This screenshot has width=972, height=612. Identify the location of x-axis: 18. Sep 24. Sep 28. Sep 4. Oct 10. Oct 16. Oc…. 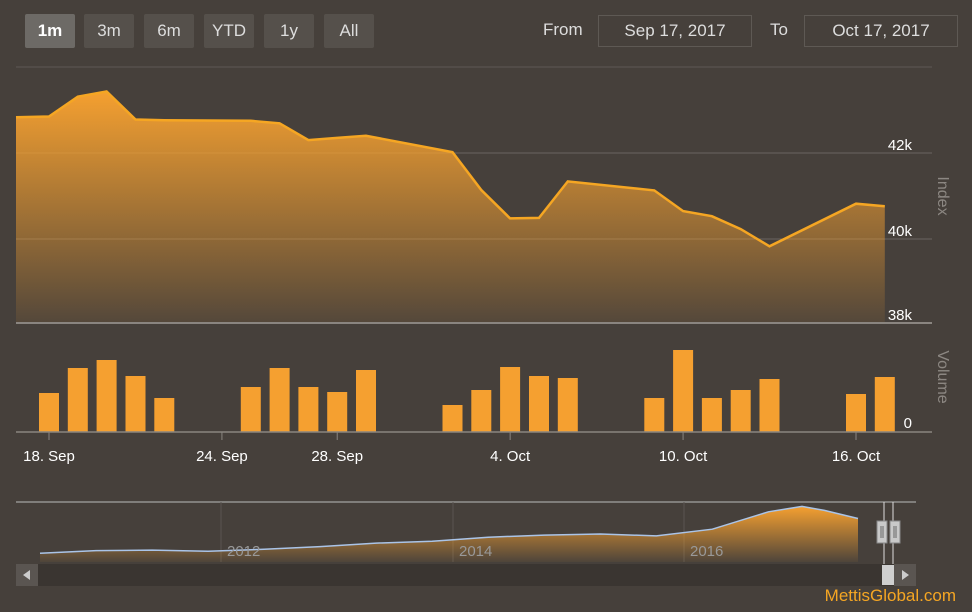
(452, 448).